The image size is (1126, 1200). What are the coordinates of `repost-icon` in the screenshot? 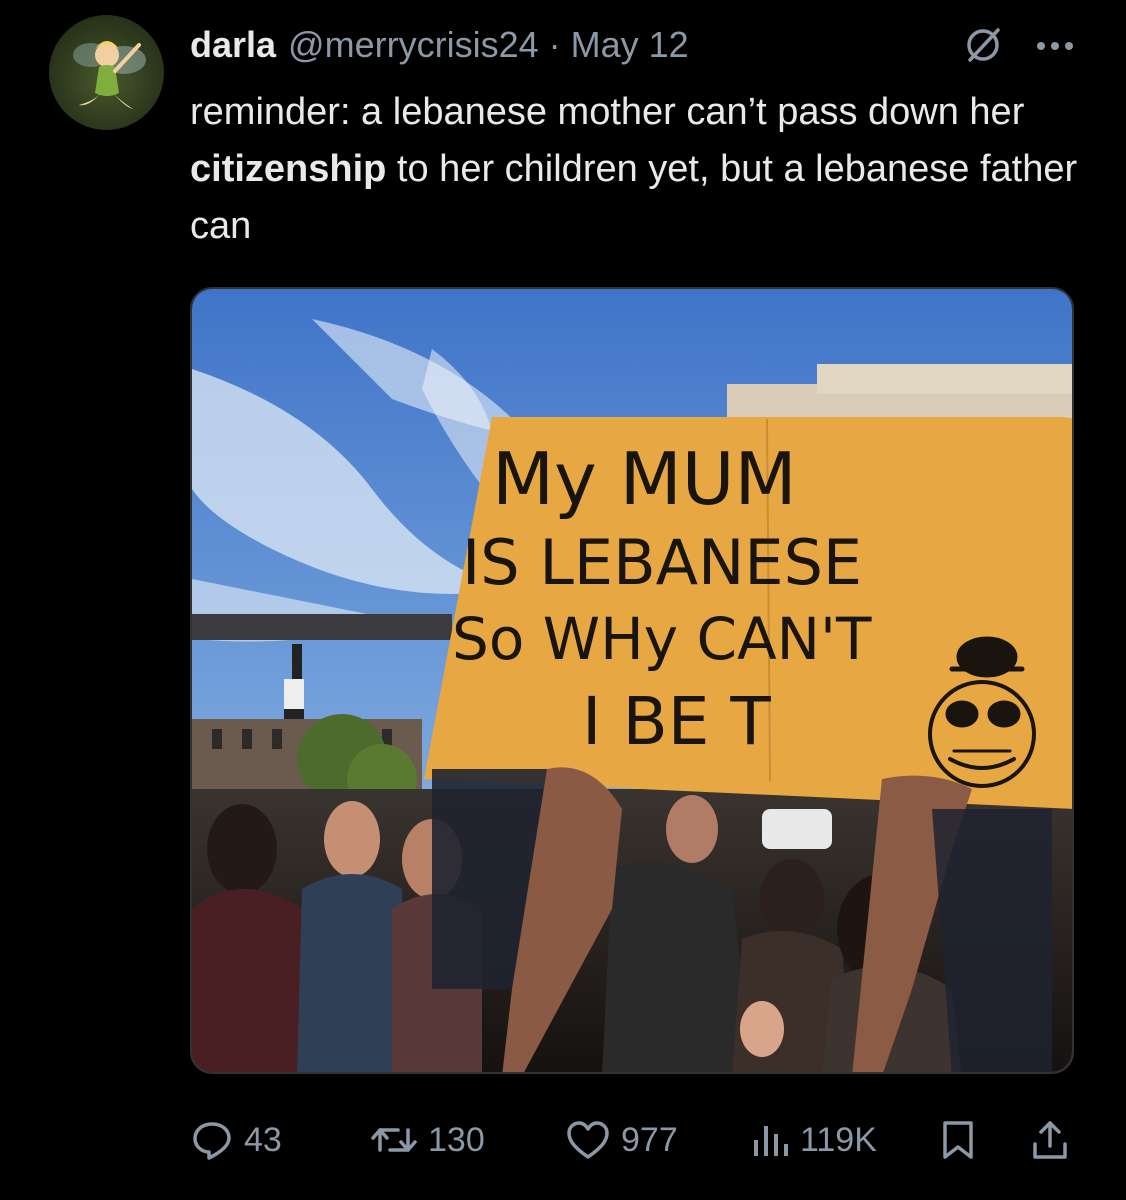 It's located at (394, 1140).